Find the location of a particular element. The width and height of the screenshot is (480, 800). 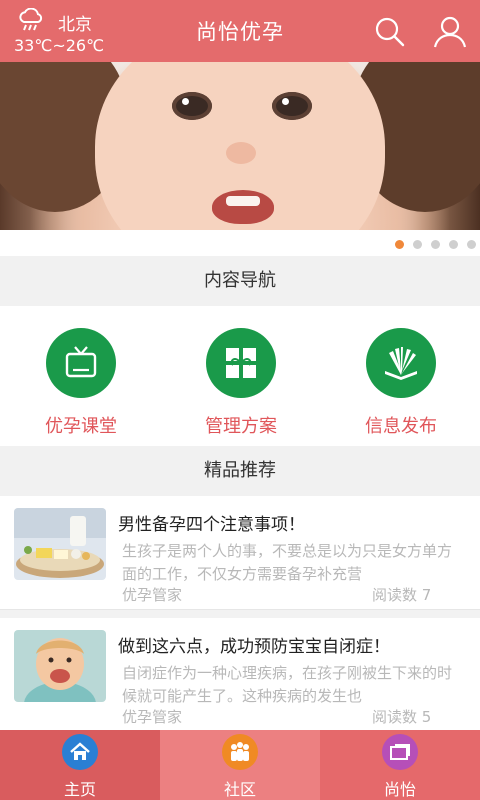

bottom-tab-bar: 主页 社区 尚怡 is located at coordinates (240, 765).